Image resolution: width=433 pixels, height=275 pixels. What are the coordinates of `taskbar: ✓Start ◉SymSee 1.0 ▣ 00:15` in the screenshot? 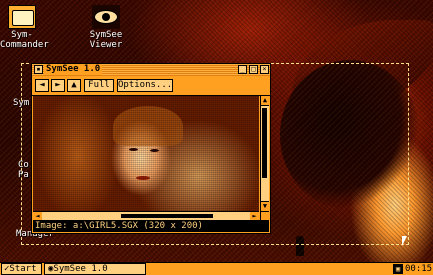 It's located at (216, 268).